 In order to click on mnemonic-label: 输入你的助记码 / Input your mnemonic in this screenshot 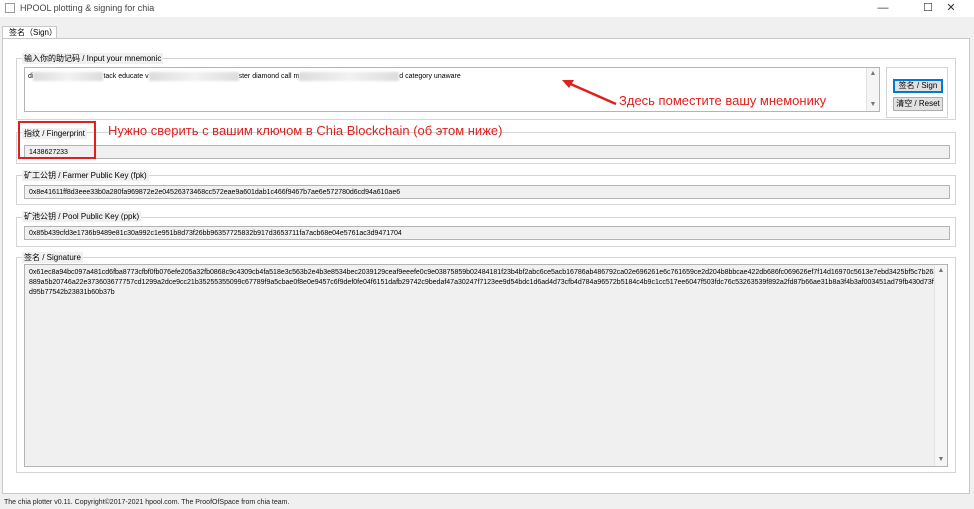, I will do `click(93, 58)`.